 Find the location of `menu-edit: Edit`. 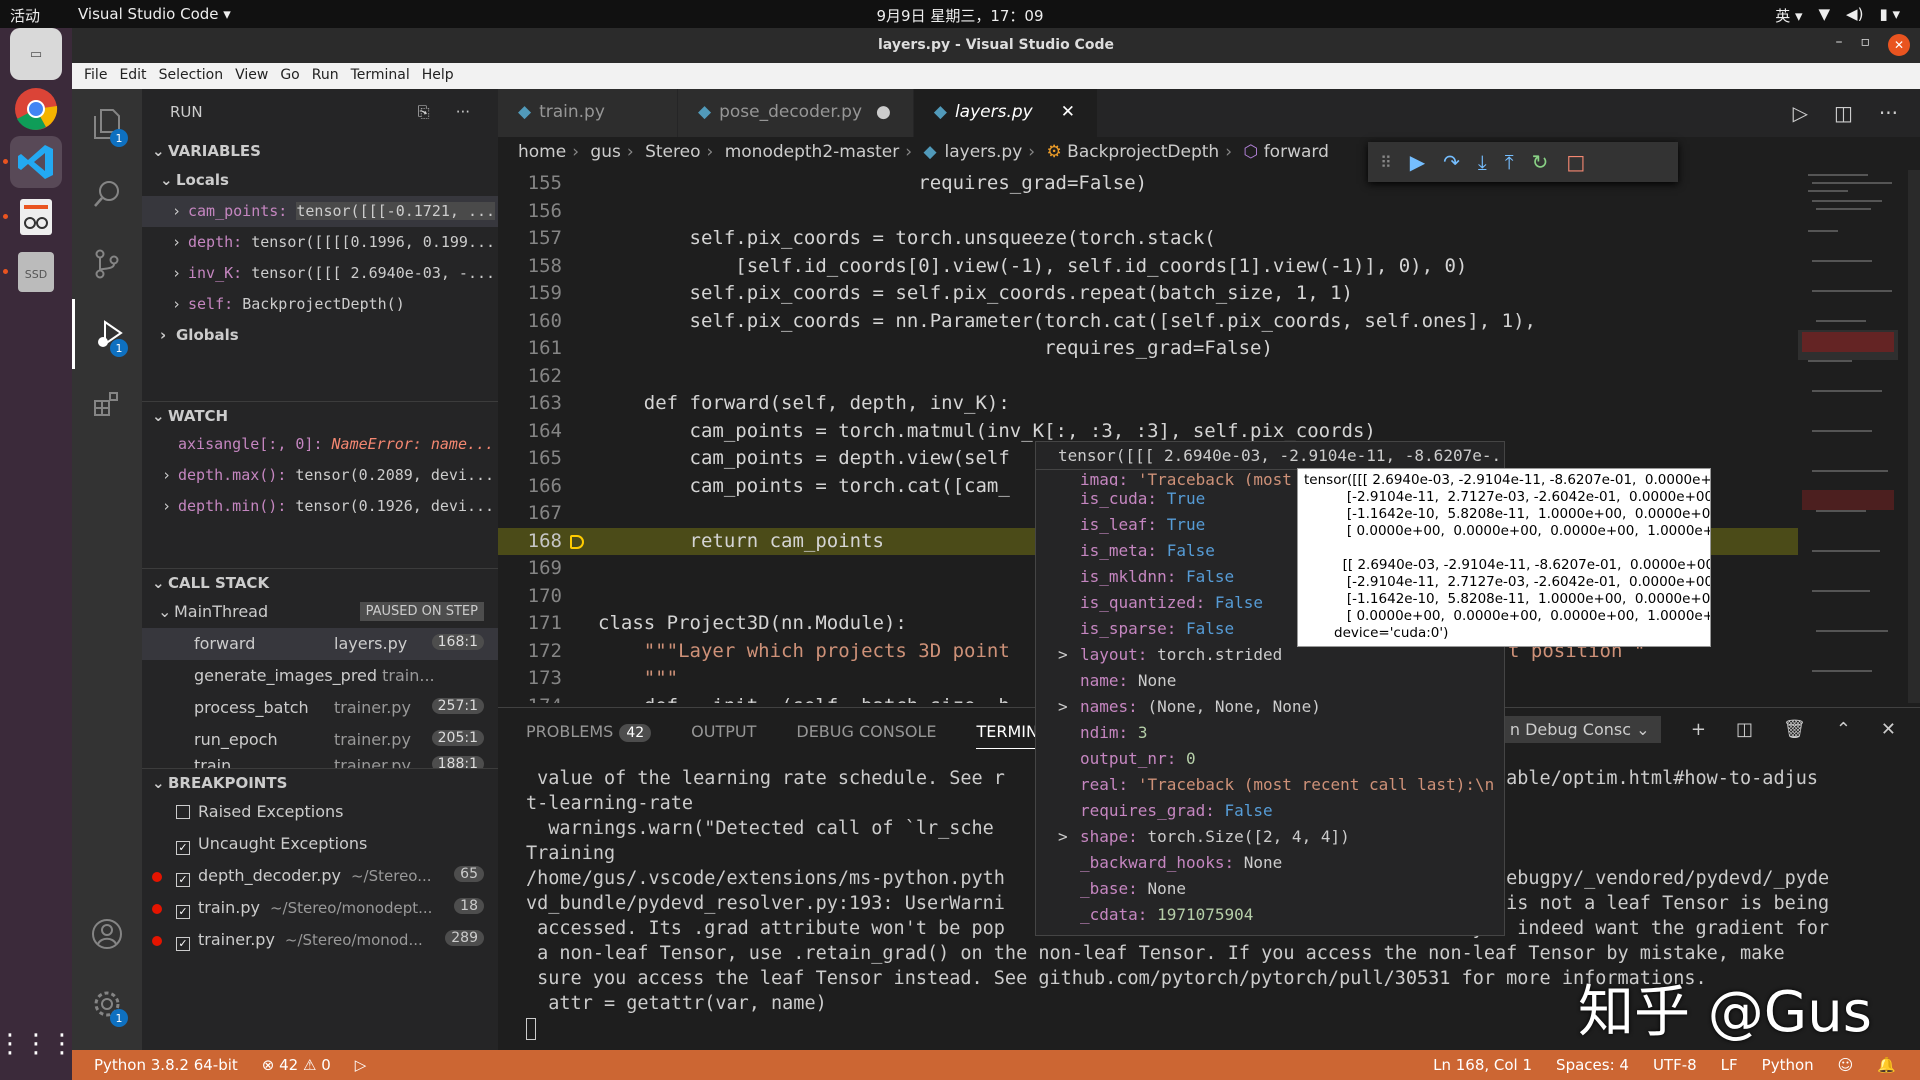

menu-edit: Edit is located at coordinates (132, 76).